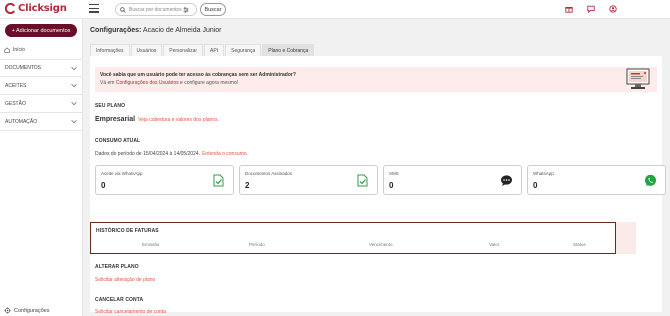 This screenshot has width=670, height=316. I want to click on gift-icon, so click(569, 9).